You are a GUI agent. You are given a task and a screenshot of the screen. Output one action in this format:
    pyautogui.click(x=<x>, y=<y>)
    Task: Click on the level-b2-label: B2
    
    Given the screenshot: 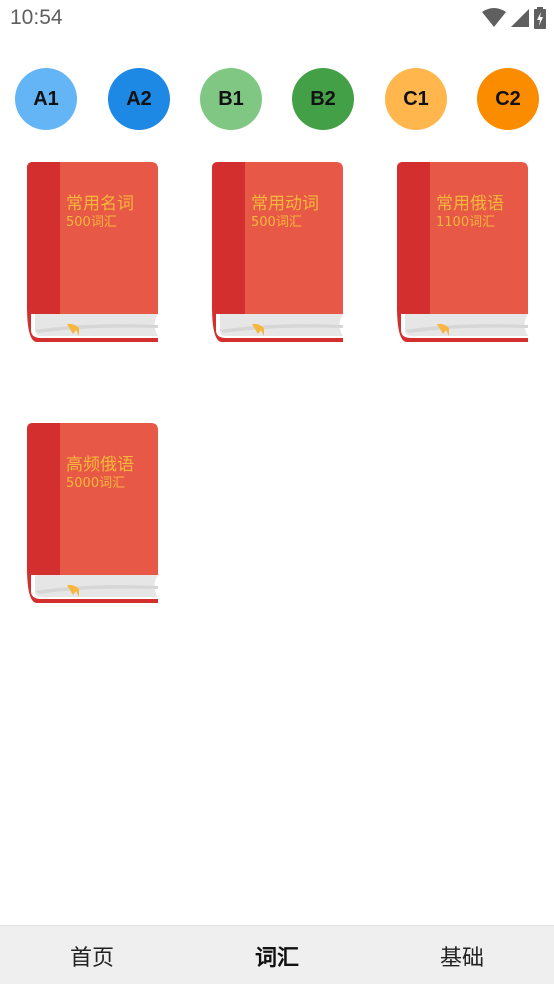 What is the action you would take?
    pyautogui.click(x=323, y=98)
    